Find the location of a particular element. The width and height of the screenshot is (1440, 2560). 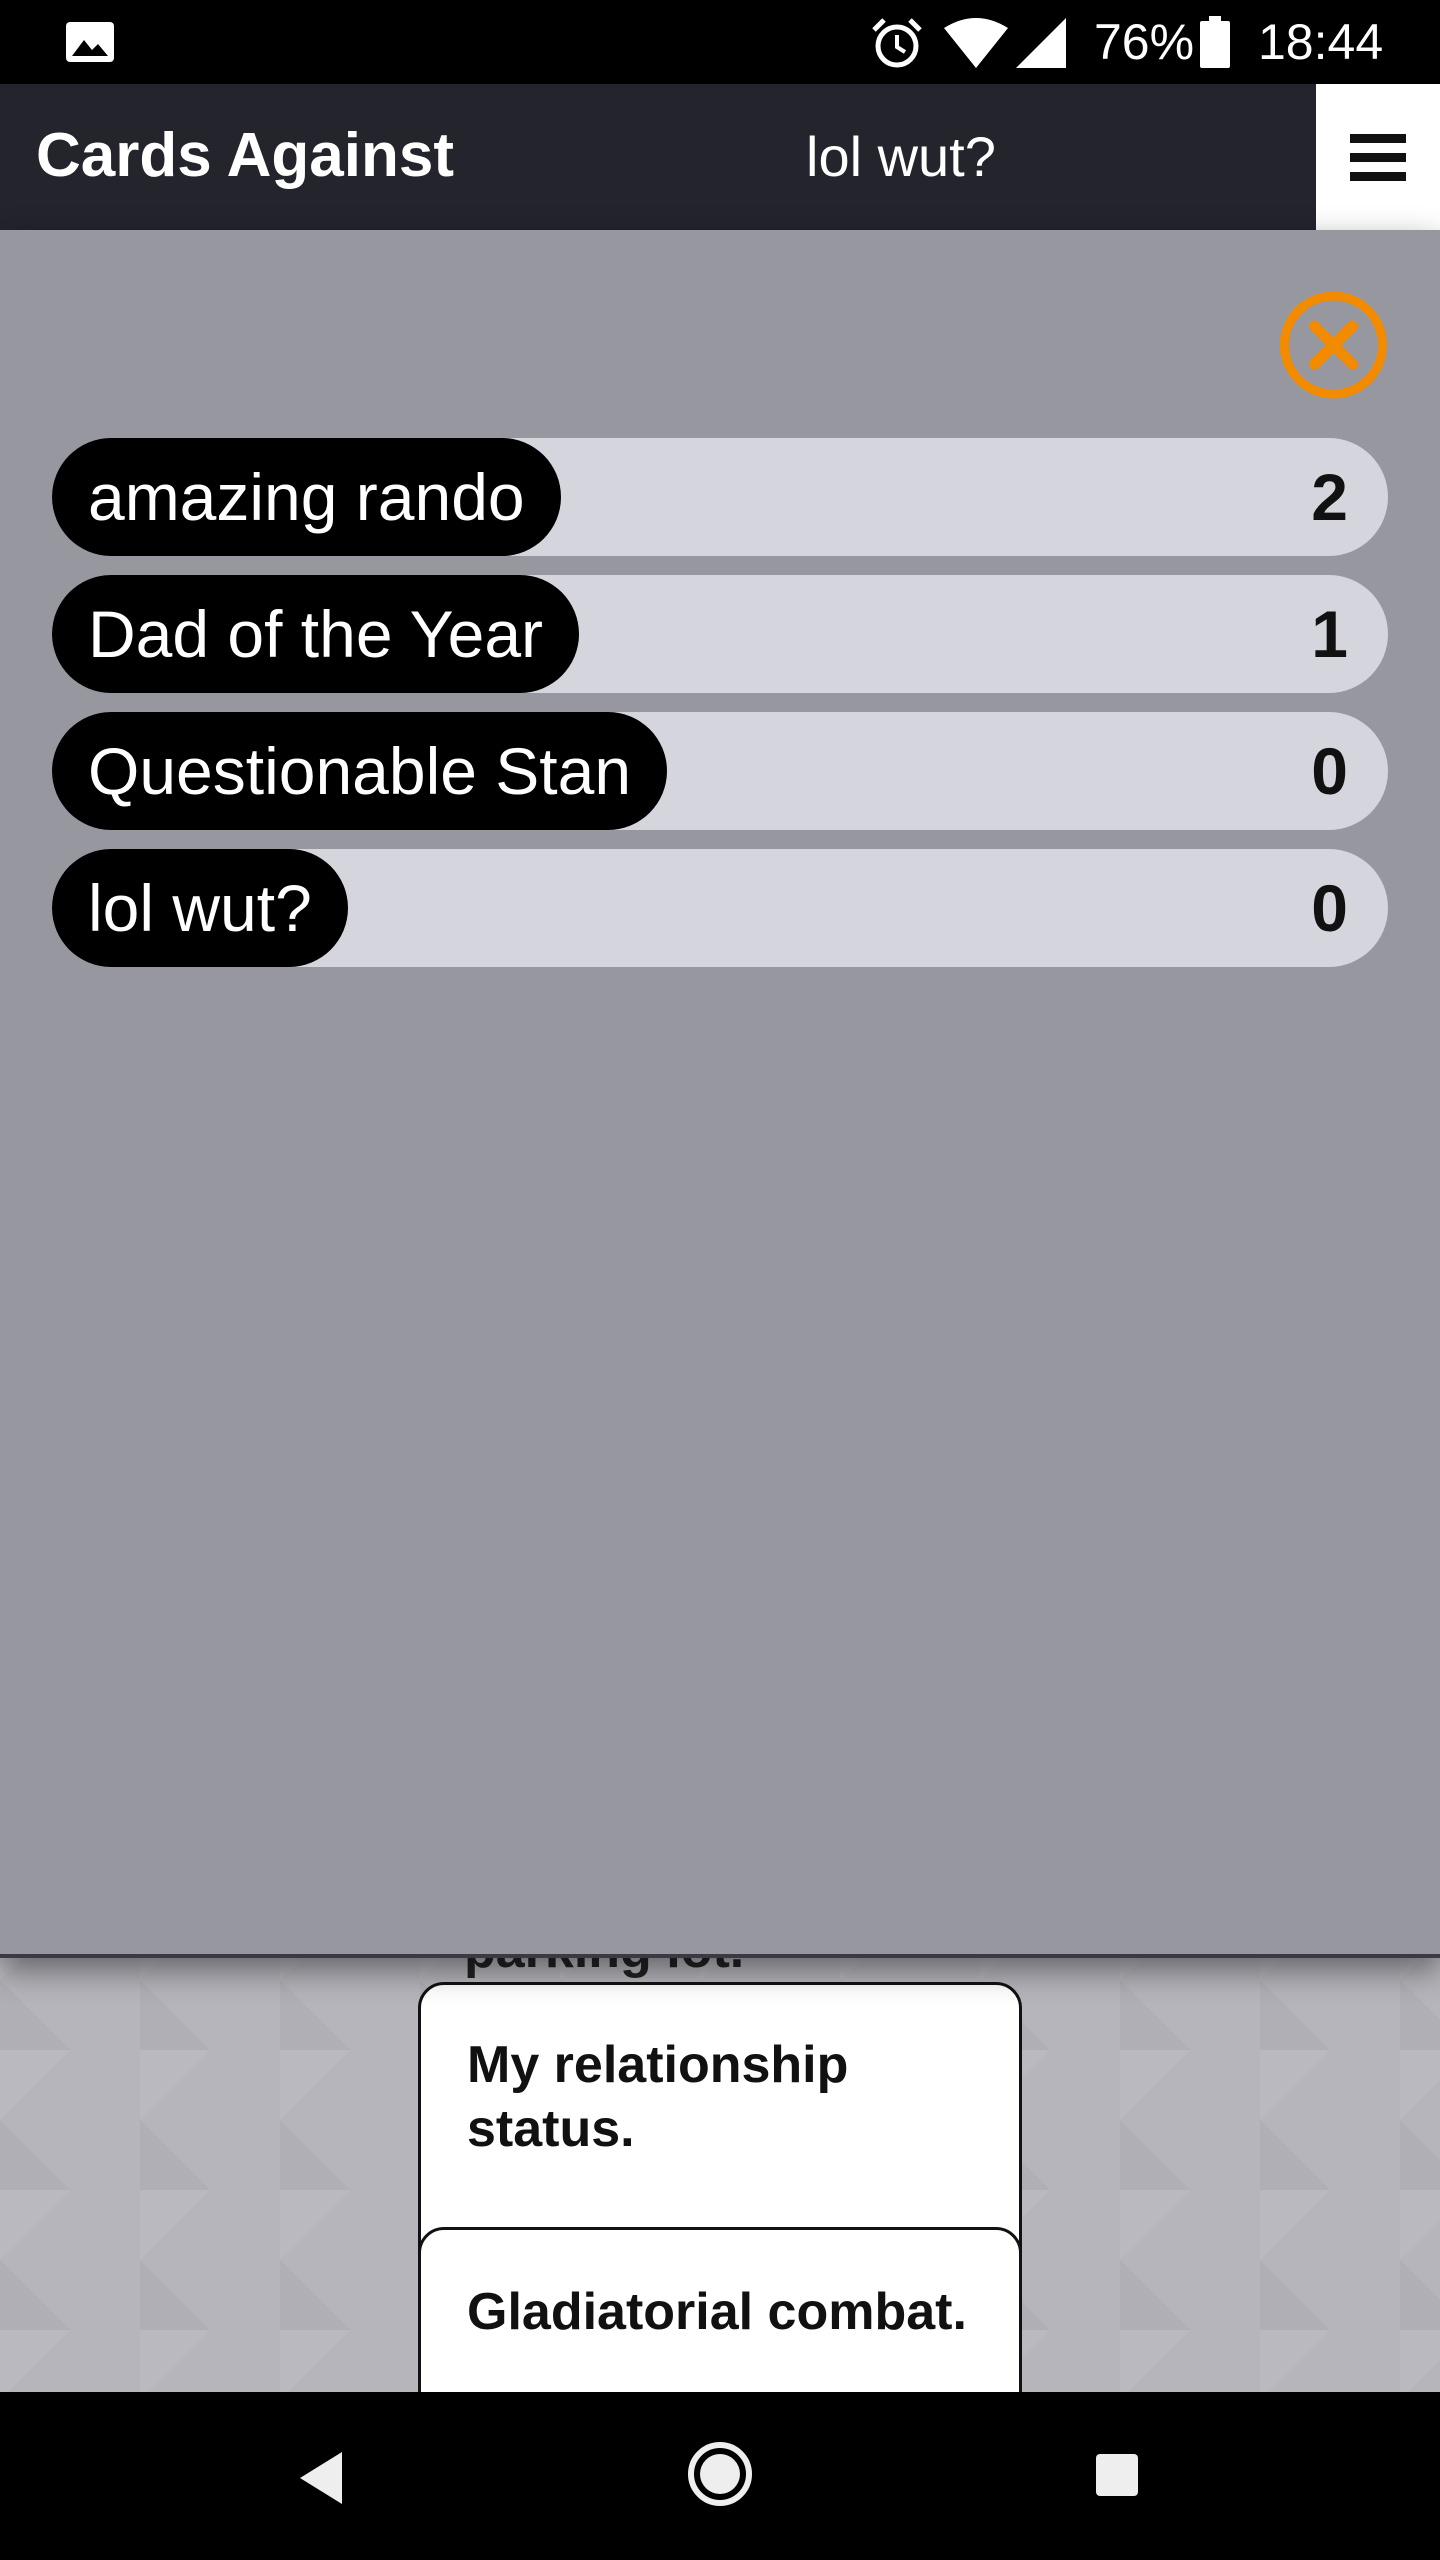

home-icon is located at coordinates (720, 2474).